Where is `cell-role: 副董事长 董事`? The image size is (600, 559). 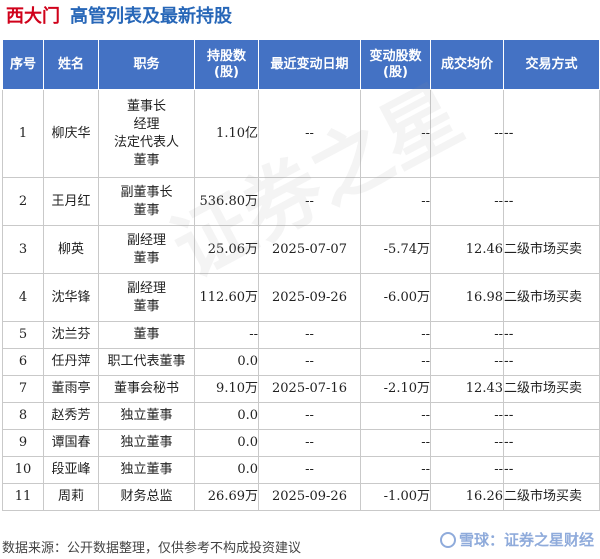
cell-role: 副董事长 董事 is located at coordinates (146, 201).